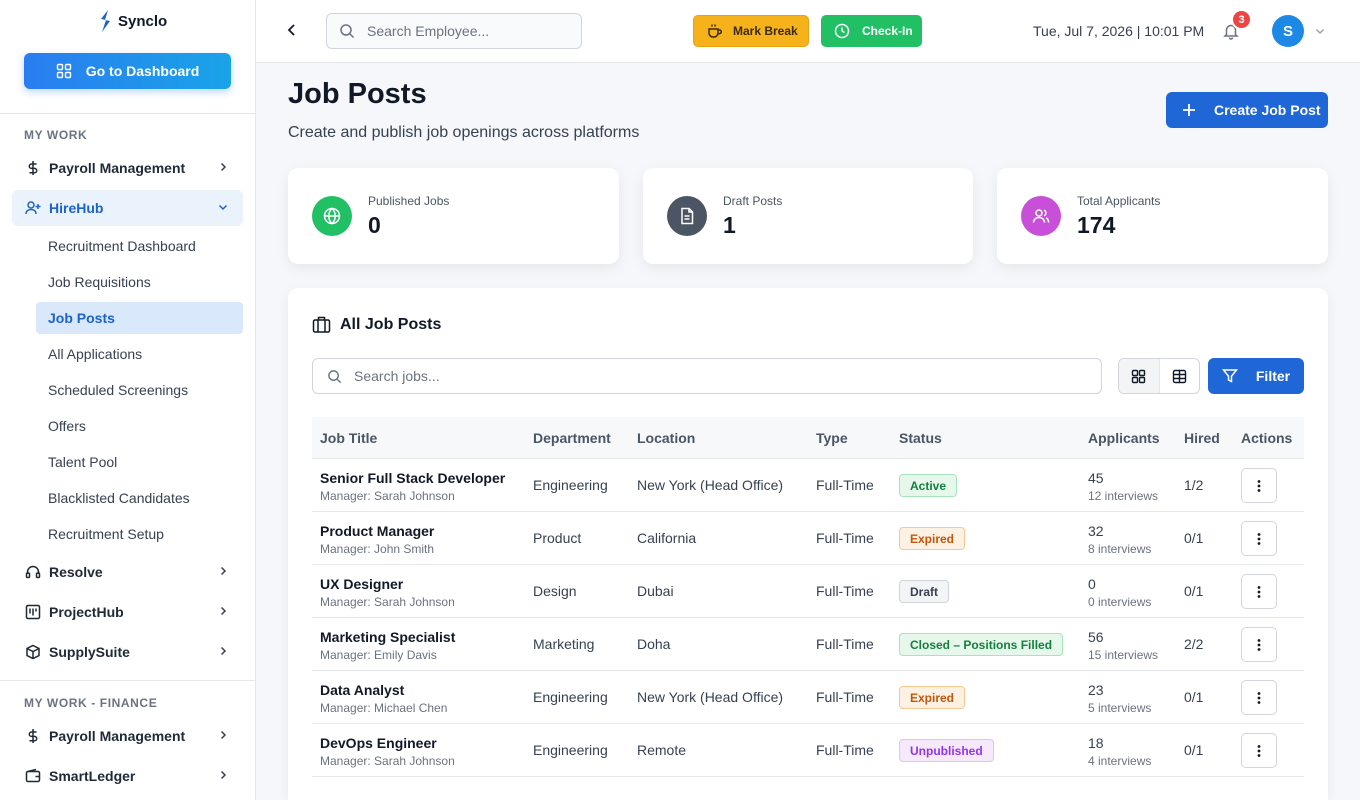 This screenshot has width=1360, height=800. What do you see at coordinates (1124, 438) in the screenshot?
I see `column-header: Applicants` at bounding box center [1124, 438].